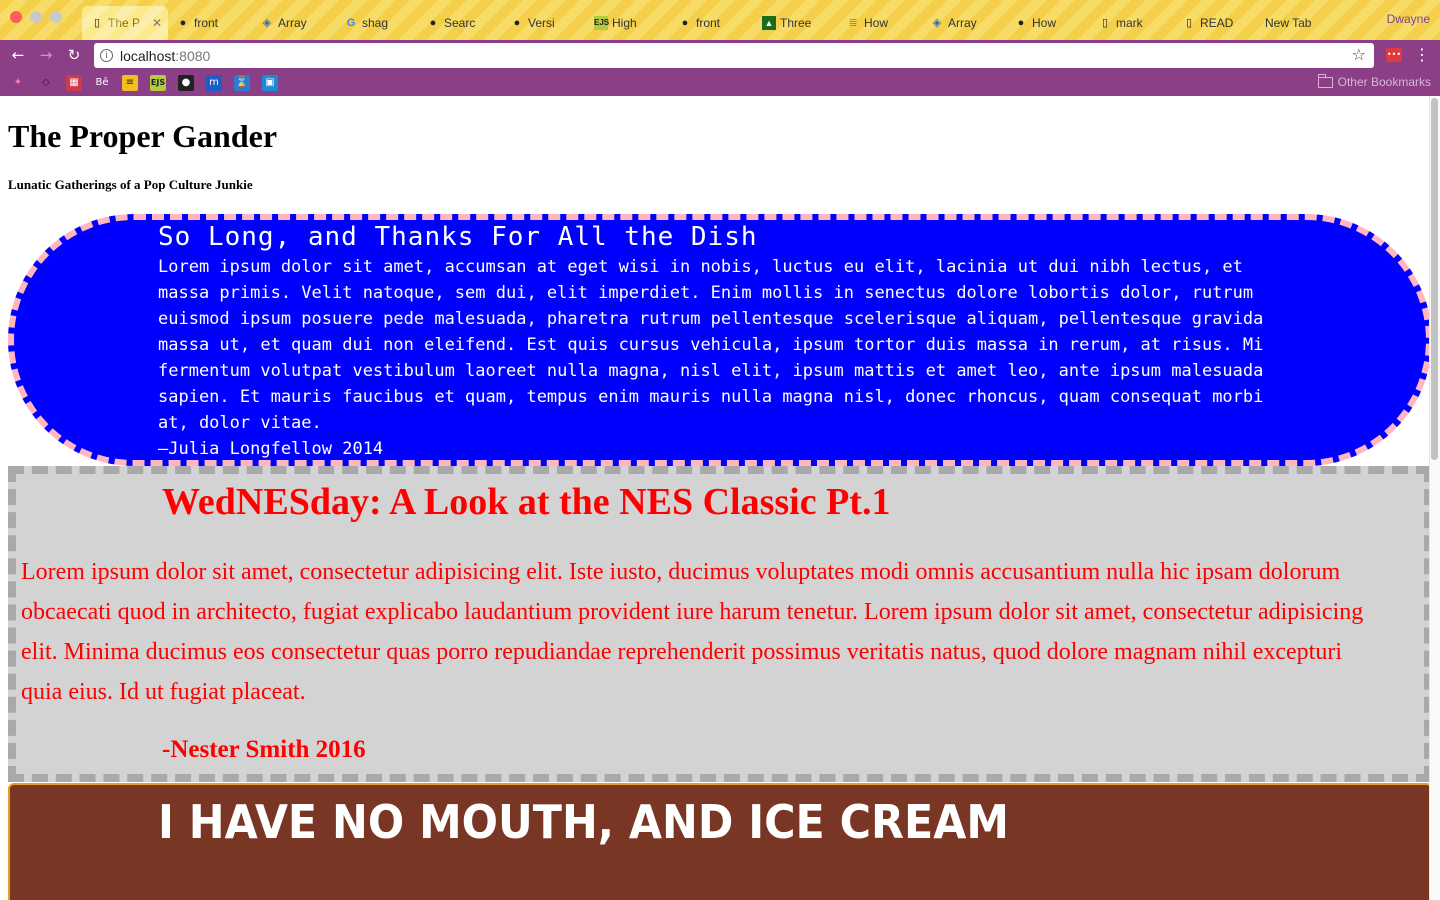 The image size is (1440, 900). Describe the element at coordinates (214, 83) in the screenshot. I see `medium-bookmark-icon: m` at that location.